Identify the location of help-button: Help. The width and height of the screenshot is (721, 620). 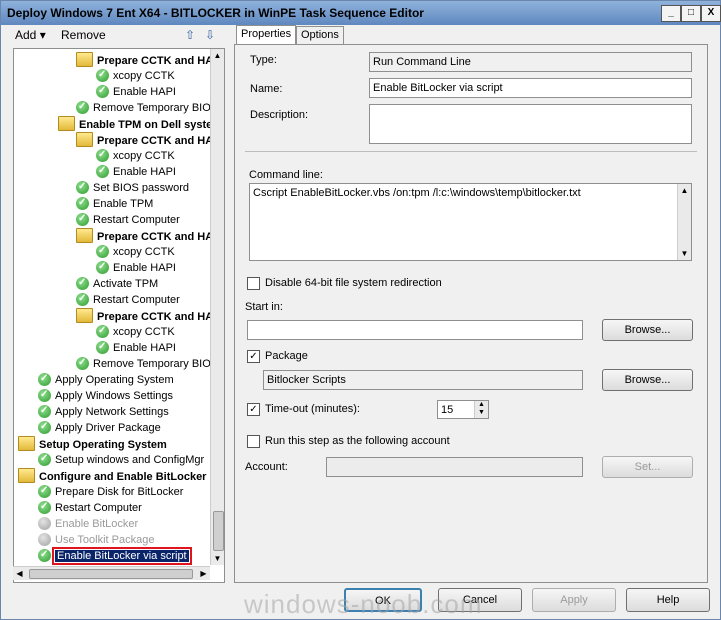
(668, 600).